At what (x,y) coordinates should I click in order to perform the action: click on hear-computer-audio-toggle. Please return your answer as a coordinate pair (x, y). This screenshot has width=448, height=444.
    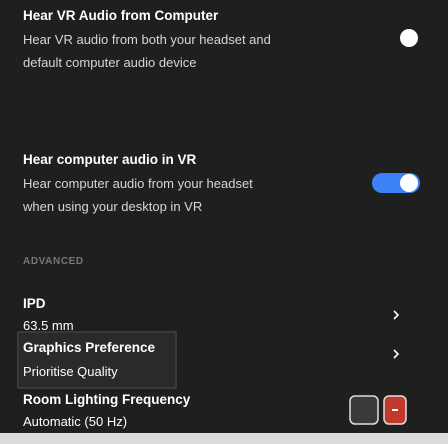
    Looking at the image, I should click on (396, 183).